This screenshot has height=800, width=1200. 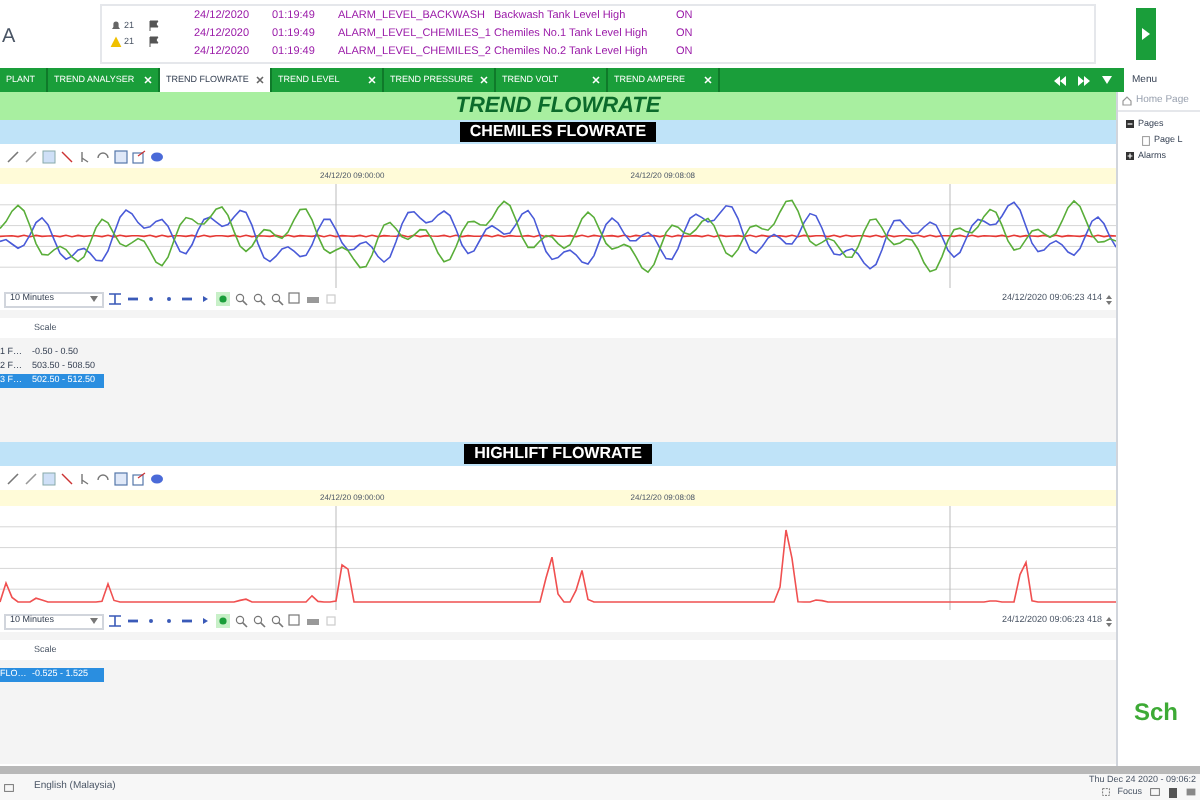 I want to click on page-icon, so click(x=1146, y=140).